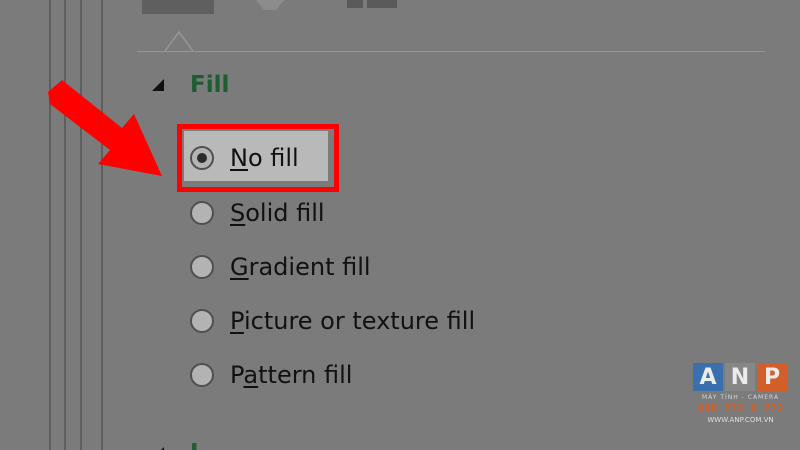 The image size is (800, 450). I want to click on picture-or-texture-fill-option: Picture or texture fill, so click(332, 321).